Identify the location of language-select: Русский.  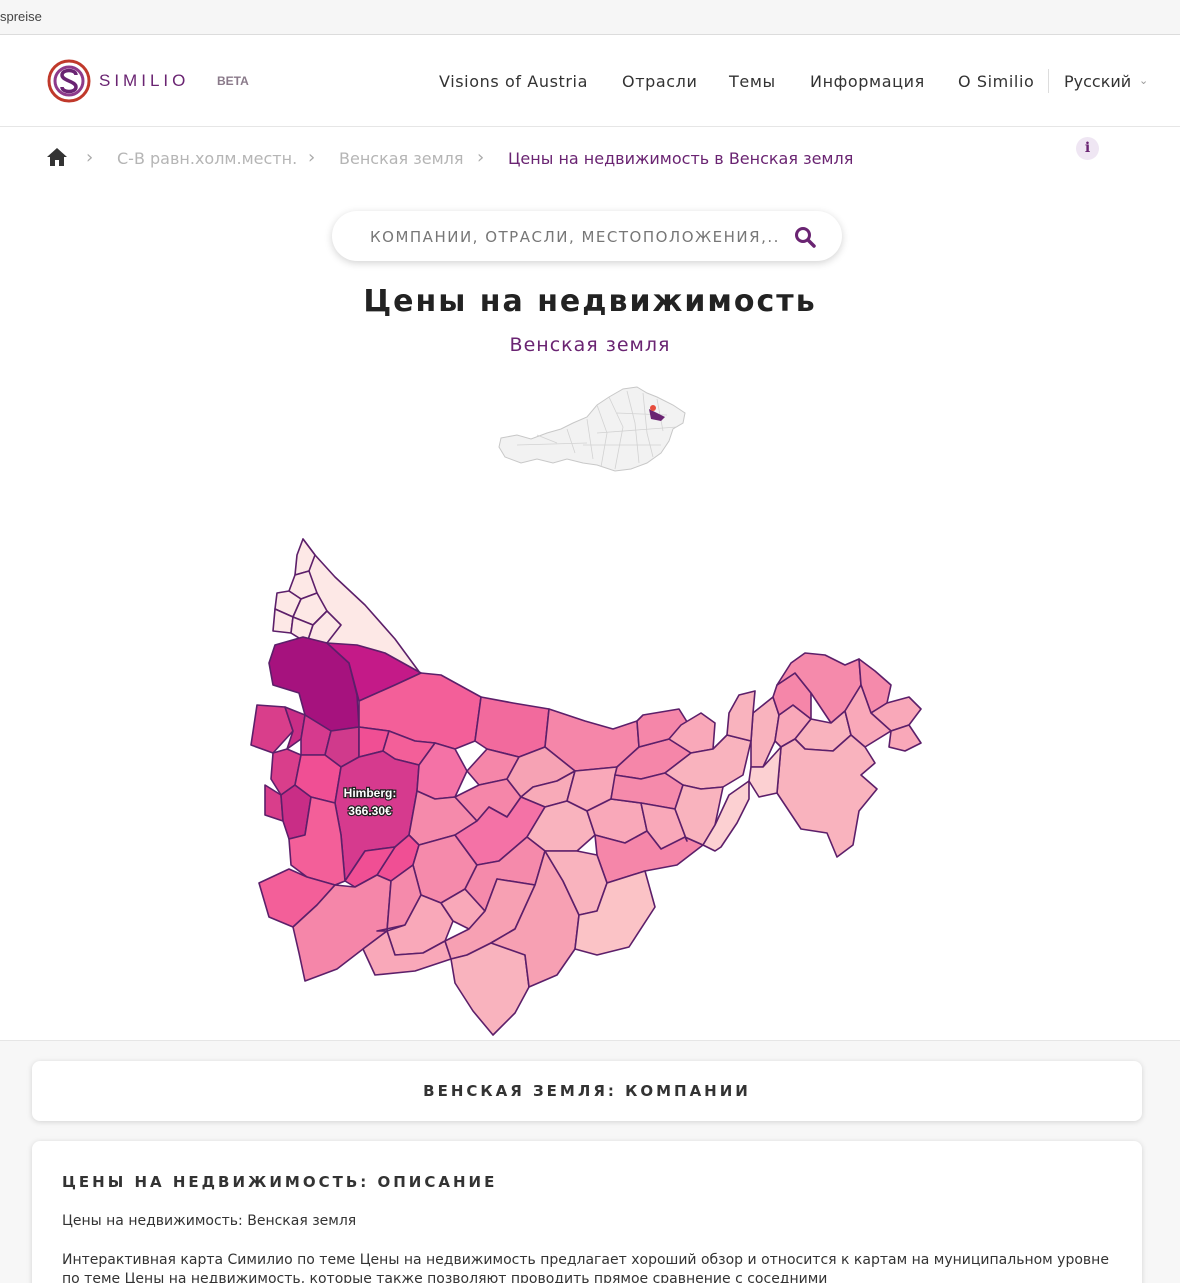
(1097, 81).